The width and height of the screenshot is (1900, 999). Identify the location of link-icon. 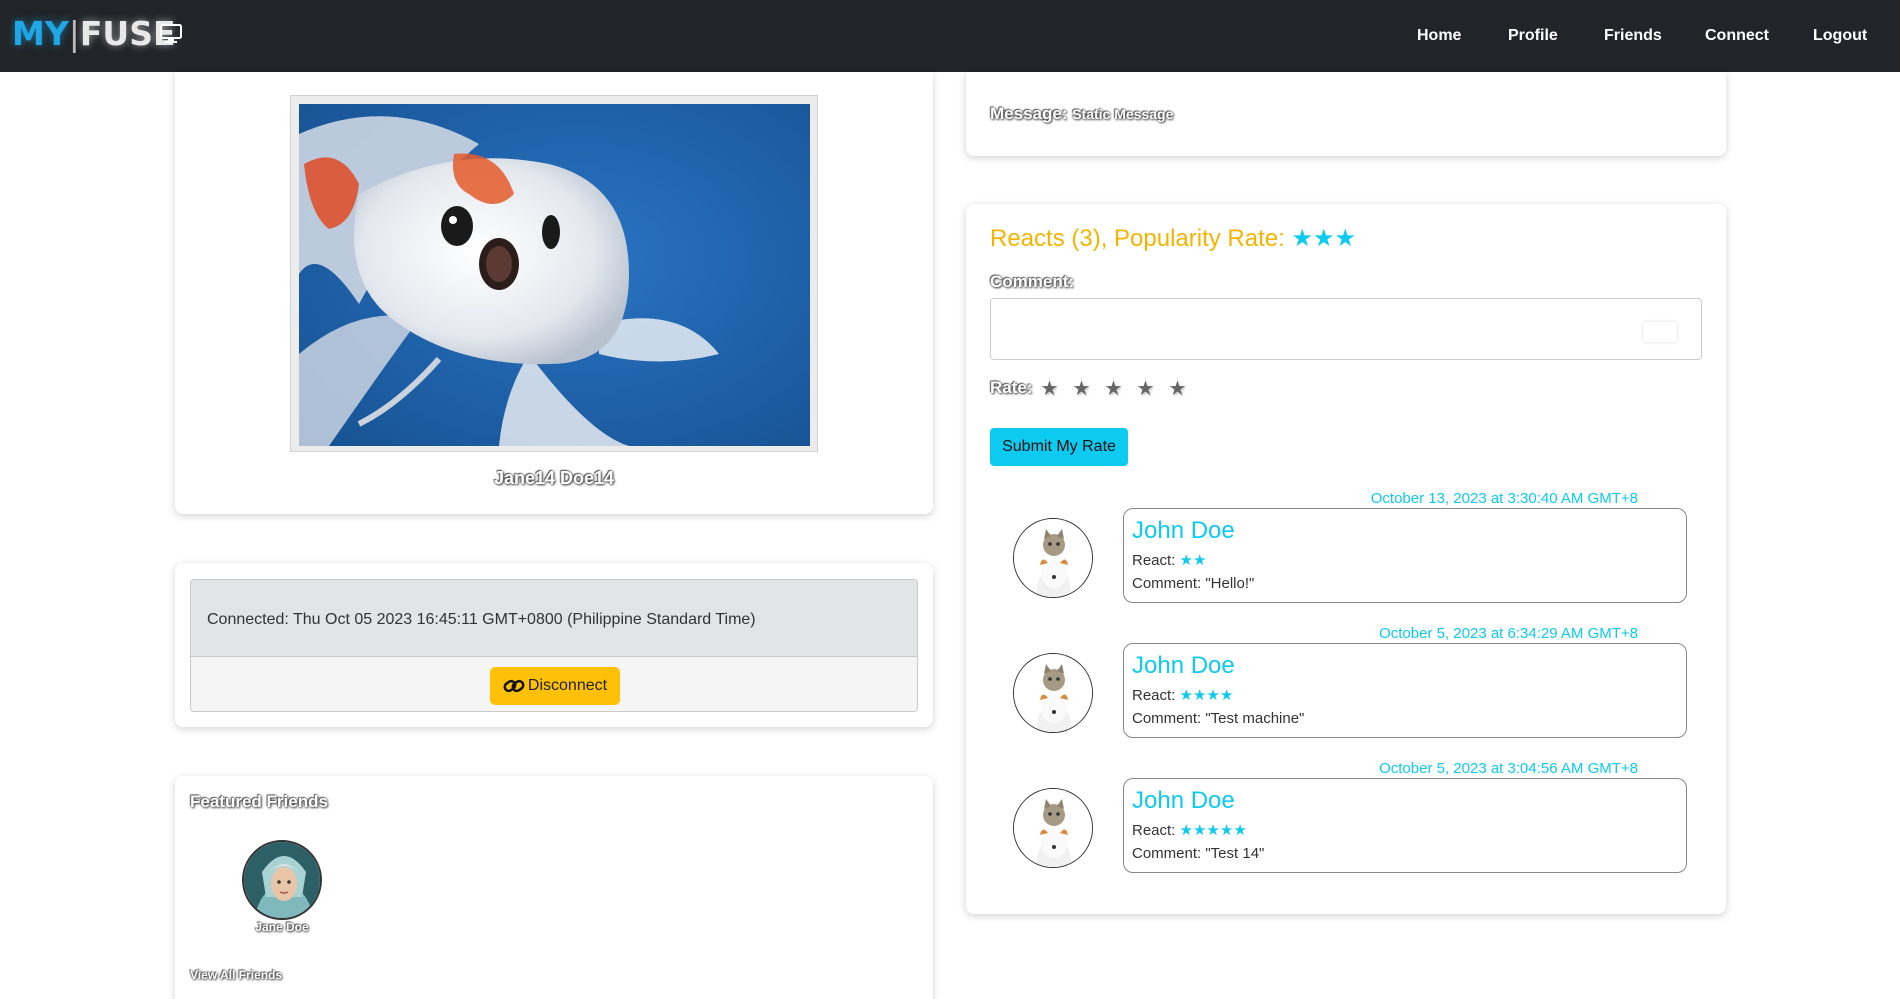
(514, 686).